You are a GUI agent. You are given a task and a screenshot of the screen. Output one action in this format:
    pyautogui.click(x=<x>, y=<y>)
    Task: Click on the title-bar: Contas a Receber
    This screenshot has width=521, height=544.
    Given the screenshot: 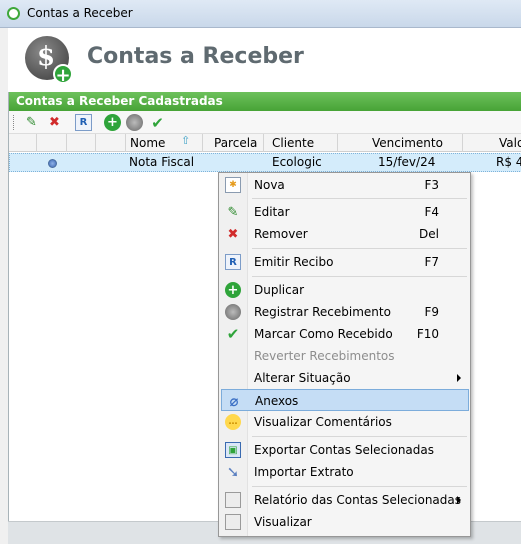 What is the action you would take?
    pyautogui.click(x=260, y=14)
    